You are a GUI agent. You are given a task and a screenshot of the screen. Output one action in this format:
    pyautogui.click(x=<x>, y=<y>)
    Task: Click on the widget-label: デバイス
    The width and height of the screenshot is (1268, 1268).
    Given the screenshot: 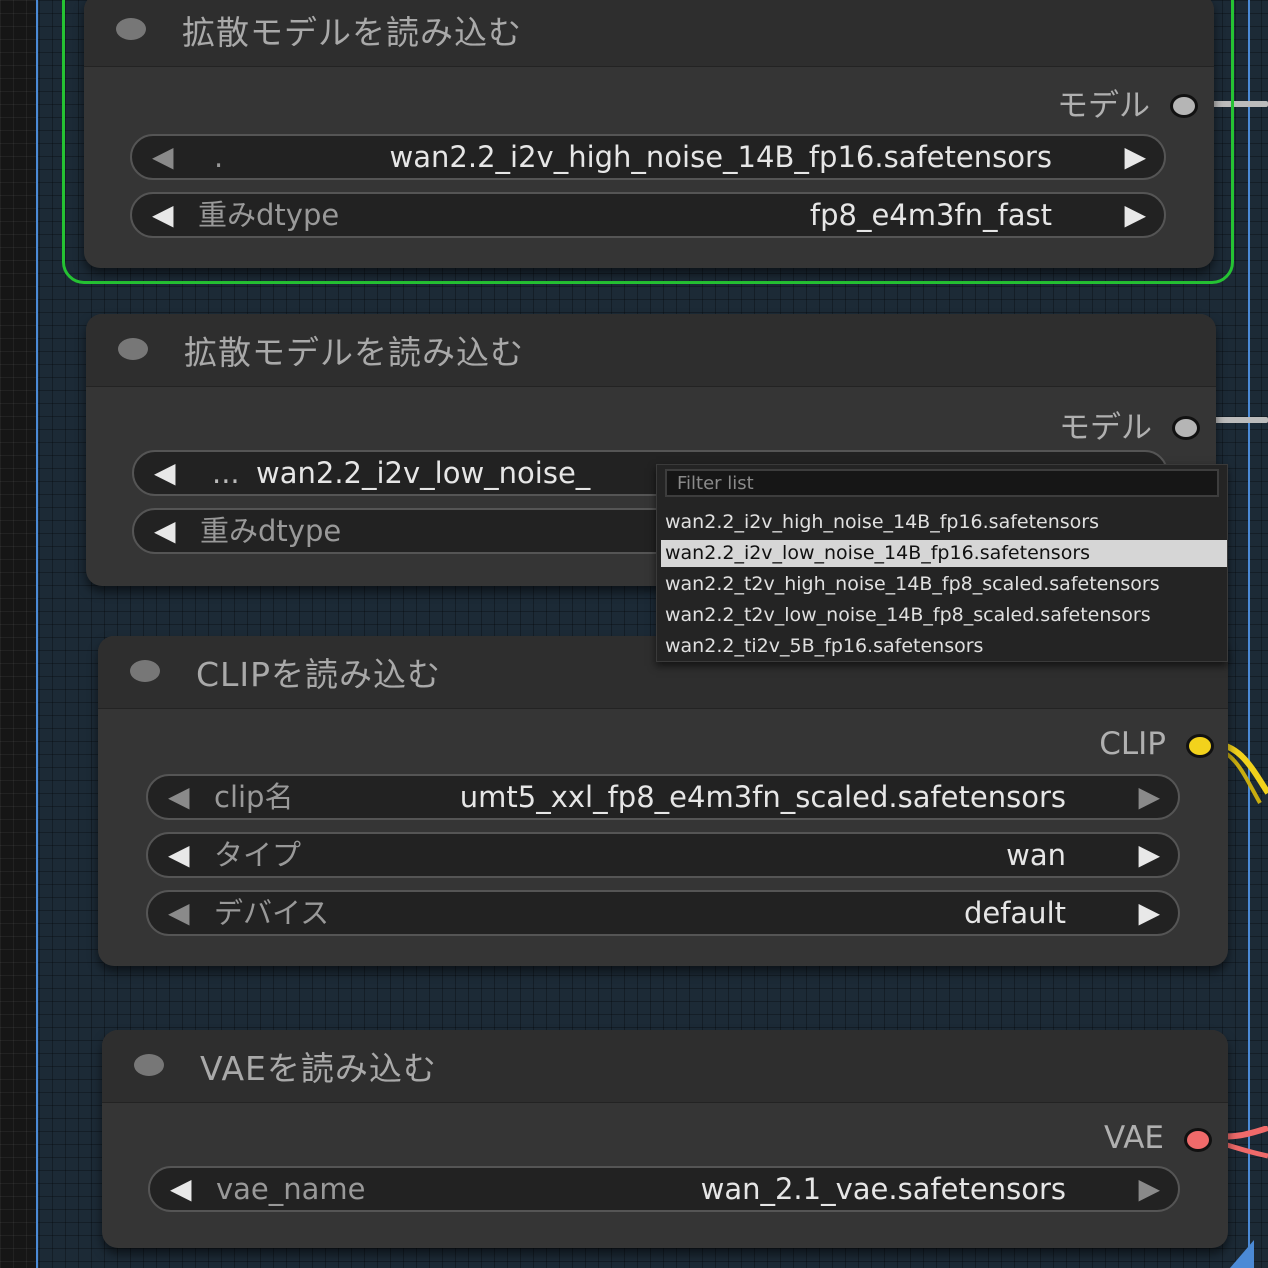 What is the action you would take?
    pyautogui.click(x=272, y=913)
    